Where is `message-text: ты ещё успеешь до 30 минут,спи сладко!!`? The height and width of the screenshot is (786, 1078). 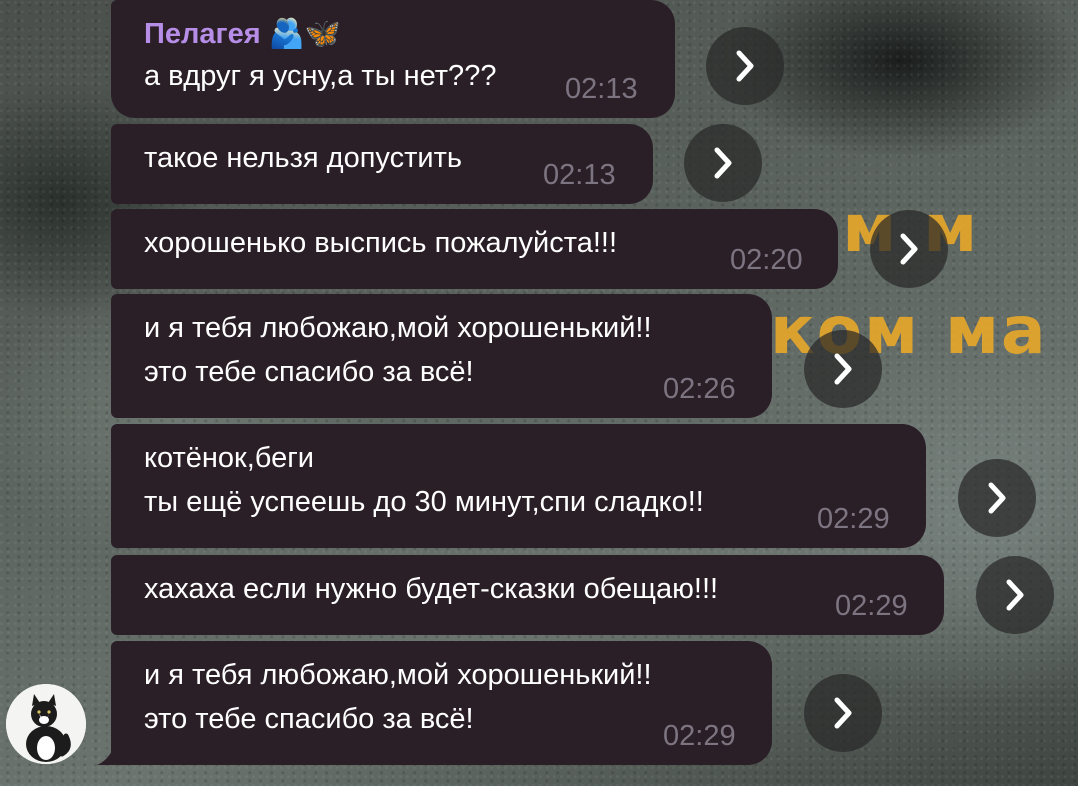 message-text: ты ещё успеешь до 30 минут,спи сладко!! is located at coordinates (424, 502).